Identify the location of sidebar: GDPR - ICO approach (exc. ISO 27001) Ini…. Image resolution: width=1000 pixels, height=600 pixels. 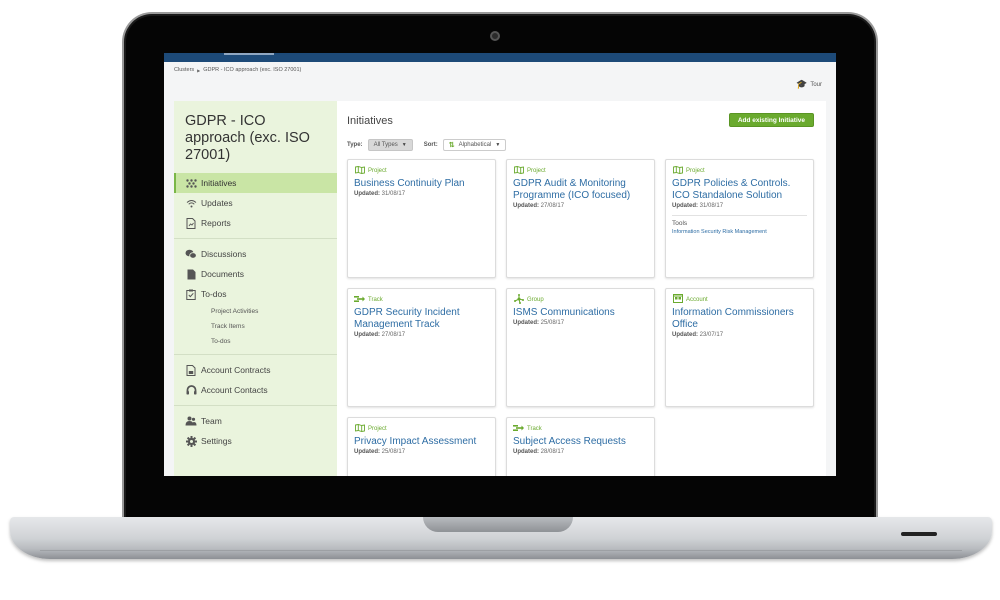
(255, 288).